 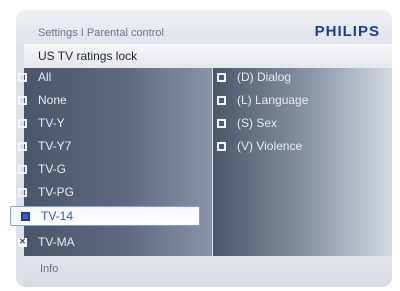 What do you see at coordinates (52, 169) in the screenshot?
I see `rating-option-label: TV-G` at bounding box center [52, 169].